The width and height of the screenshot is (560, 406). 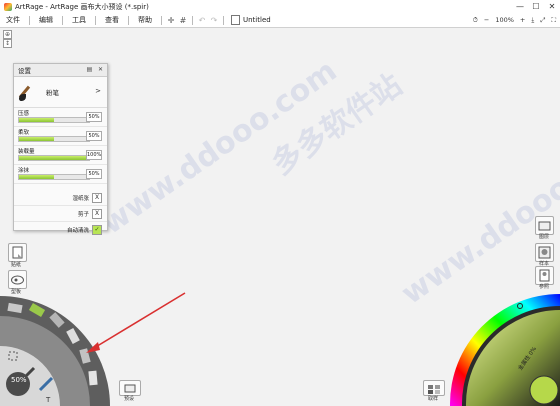 I want to click on toggle-label: 自动清洗, so click(x=77, y=231).